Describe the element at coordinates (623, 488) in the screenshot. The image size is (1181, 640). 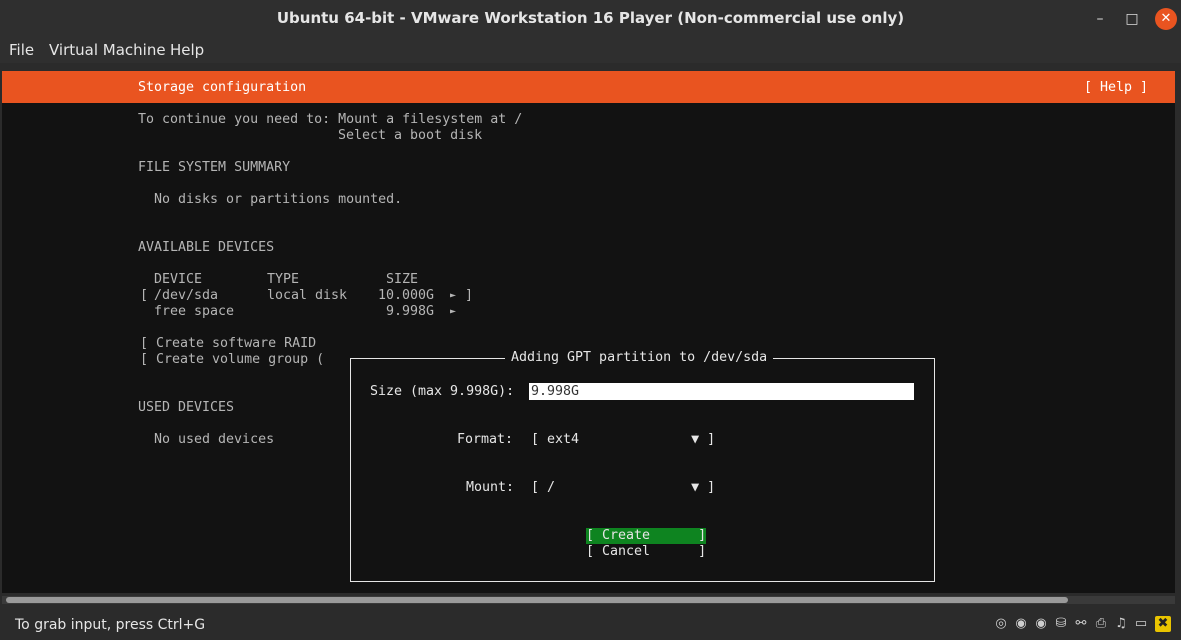
I see `mount-select: [ / ▼ ]` at that location.